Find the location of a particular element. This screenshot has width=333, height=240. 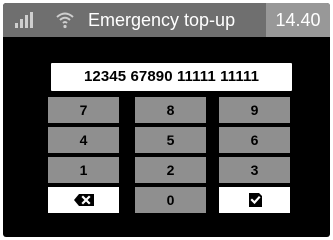

screen-title: Emergency top-up is located at coordinates (162, 20).